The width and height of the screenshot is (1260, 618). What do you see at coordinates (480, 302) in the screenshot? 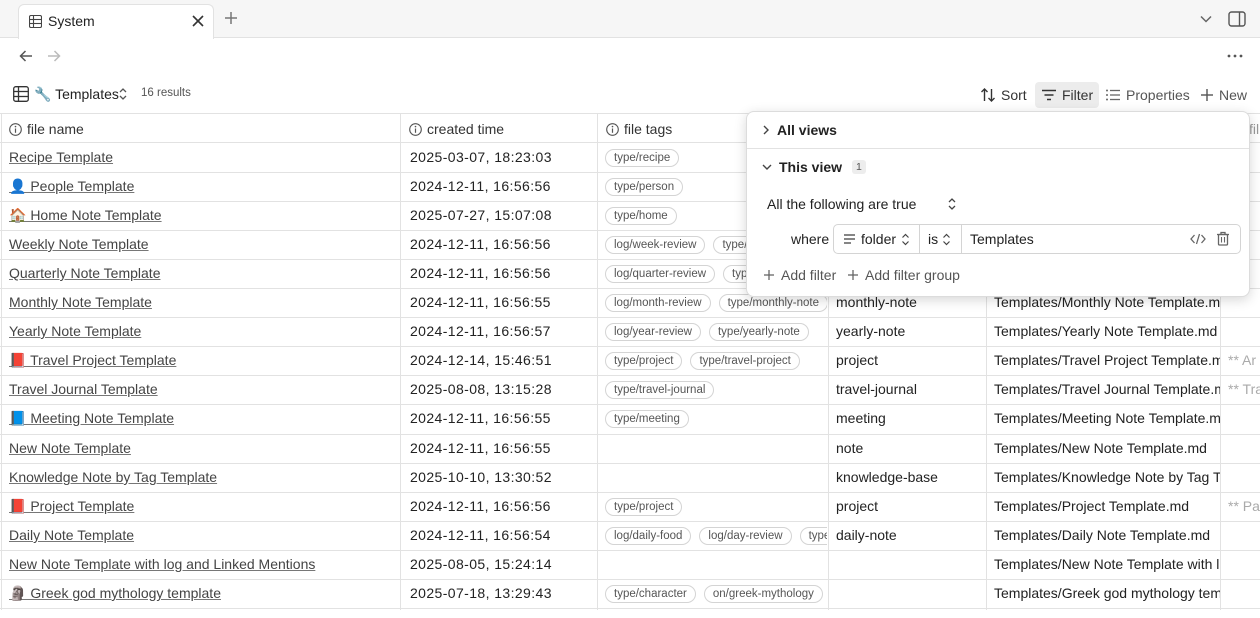
I see `created-time-cell: 2024-12-11, 16:56:55` at bounding box center [480, 302].